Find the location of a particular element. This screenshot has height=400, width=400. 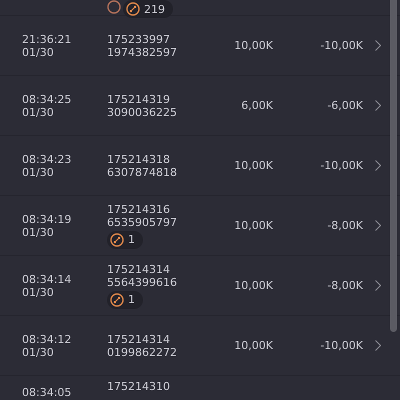

link-badge: 219 is located at coordinates (148, 9).